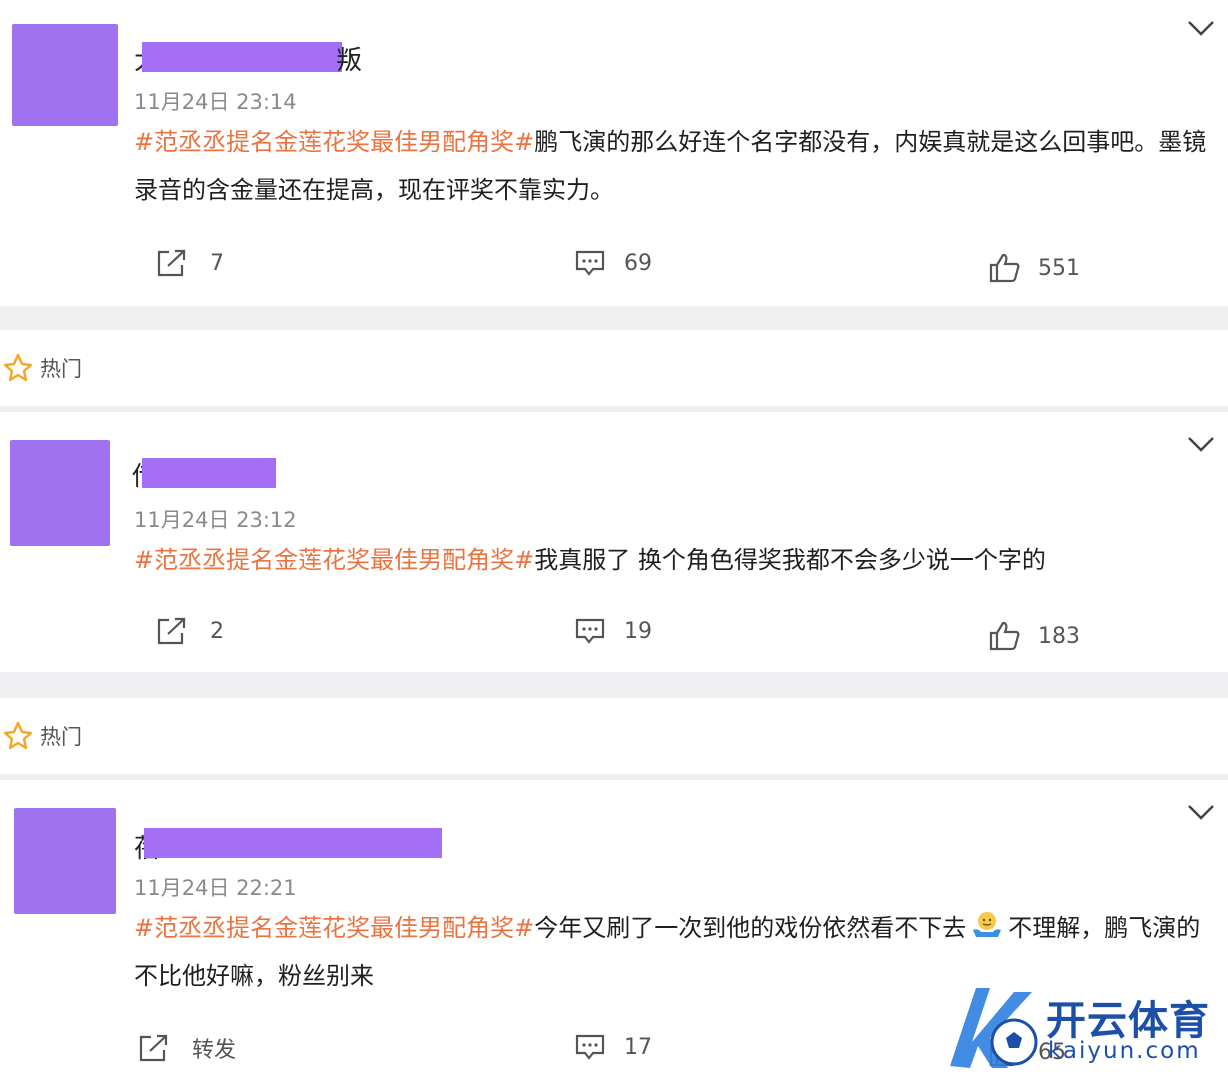 This screenshot has height=1080, width=1228. Describe the element at coordinates (613, 263) in the screenshot. I see `comment-button: 69` at that location.